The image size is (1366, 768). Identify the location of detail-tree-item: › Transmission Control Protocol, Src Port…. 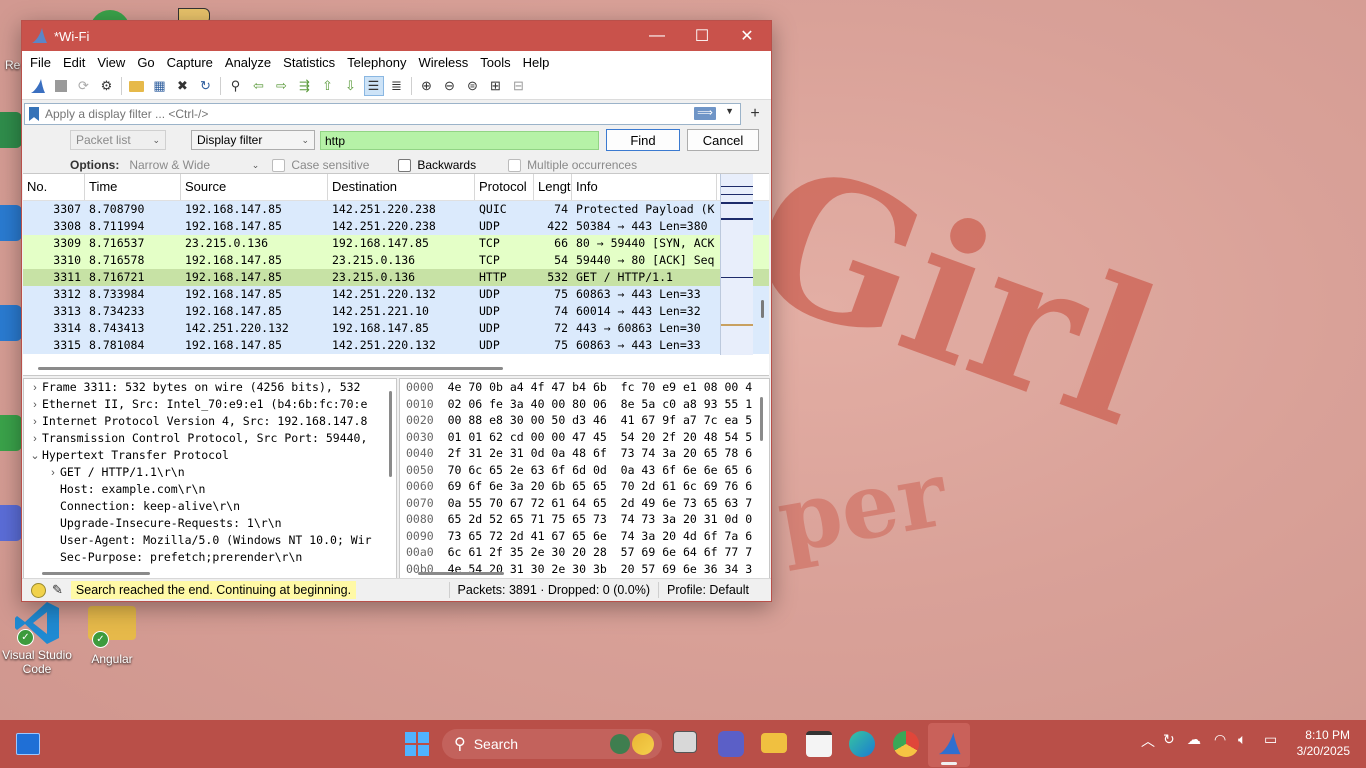
(210, 438).